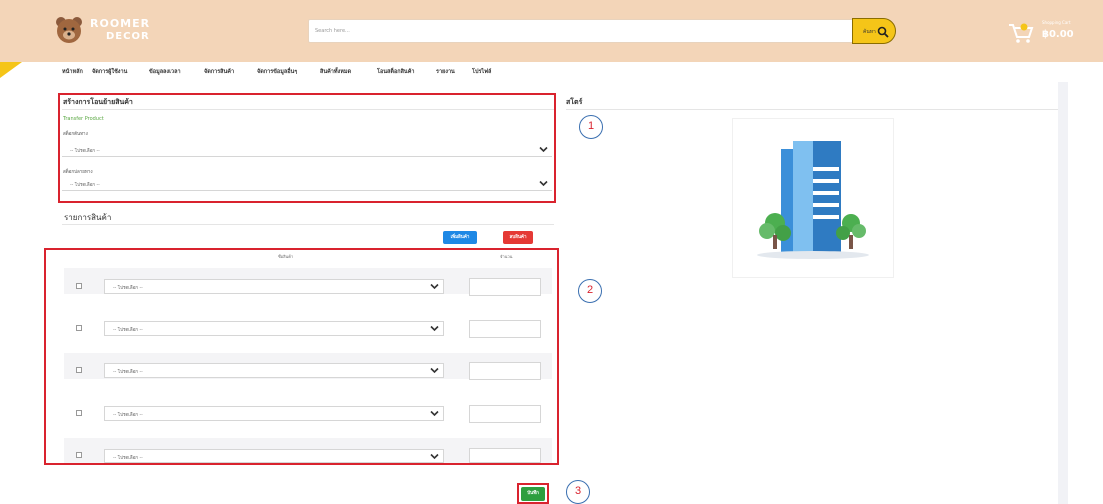  I want to click on callout-2: 2, so click(590, 291).